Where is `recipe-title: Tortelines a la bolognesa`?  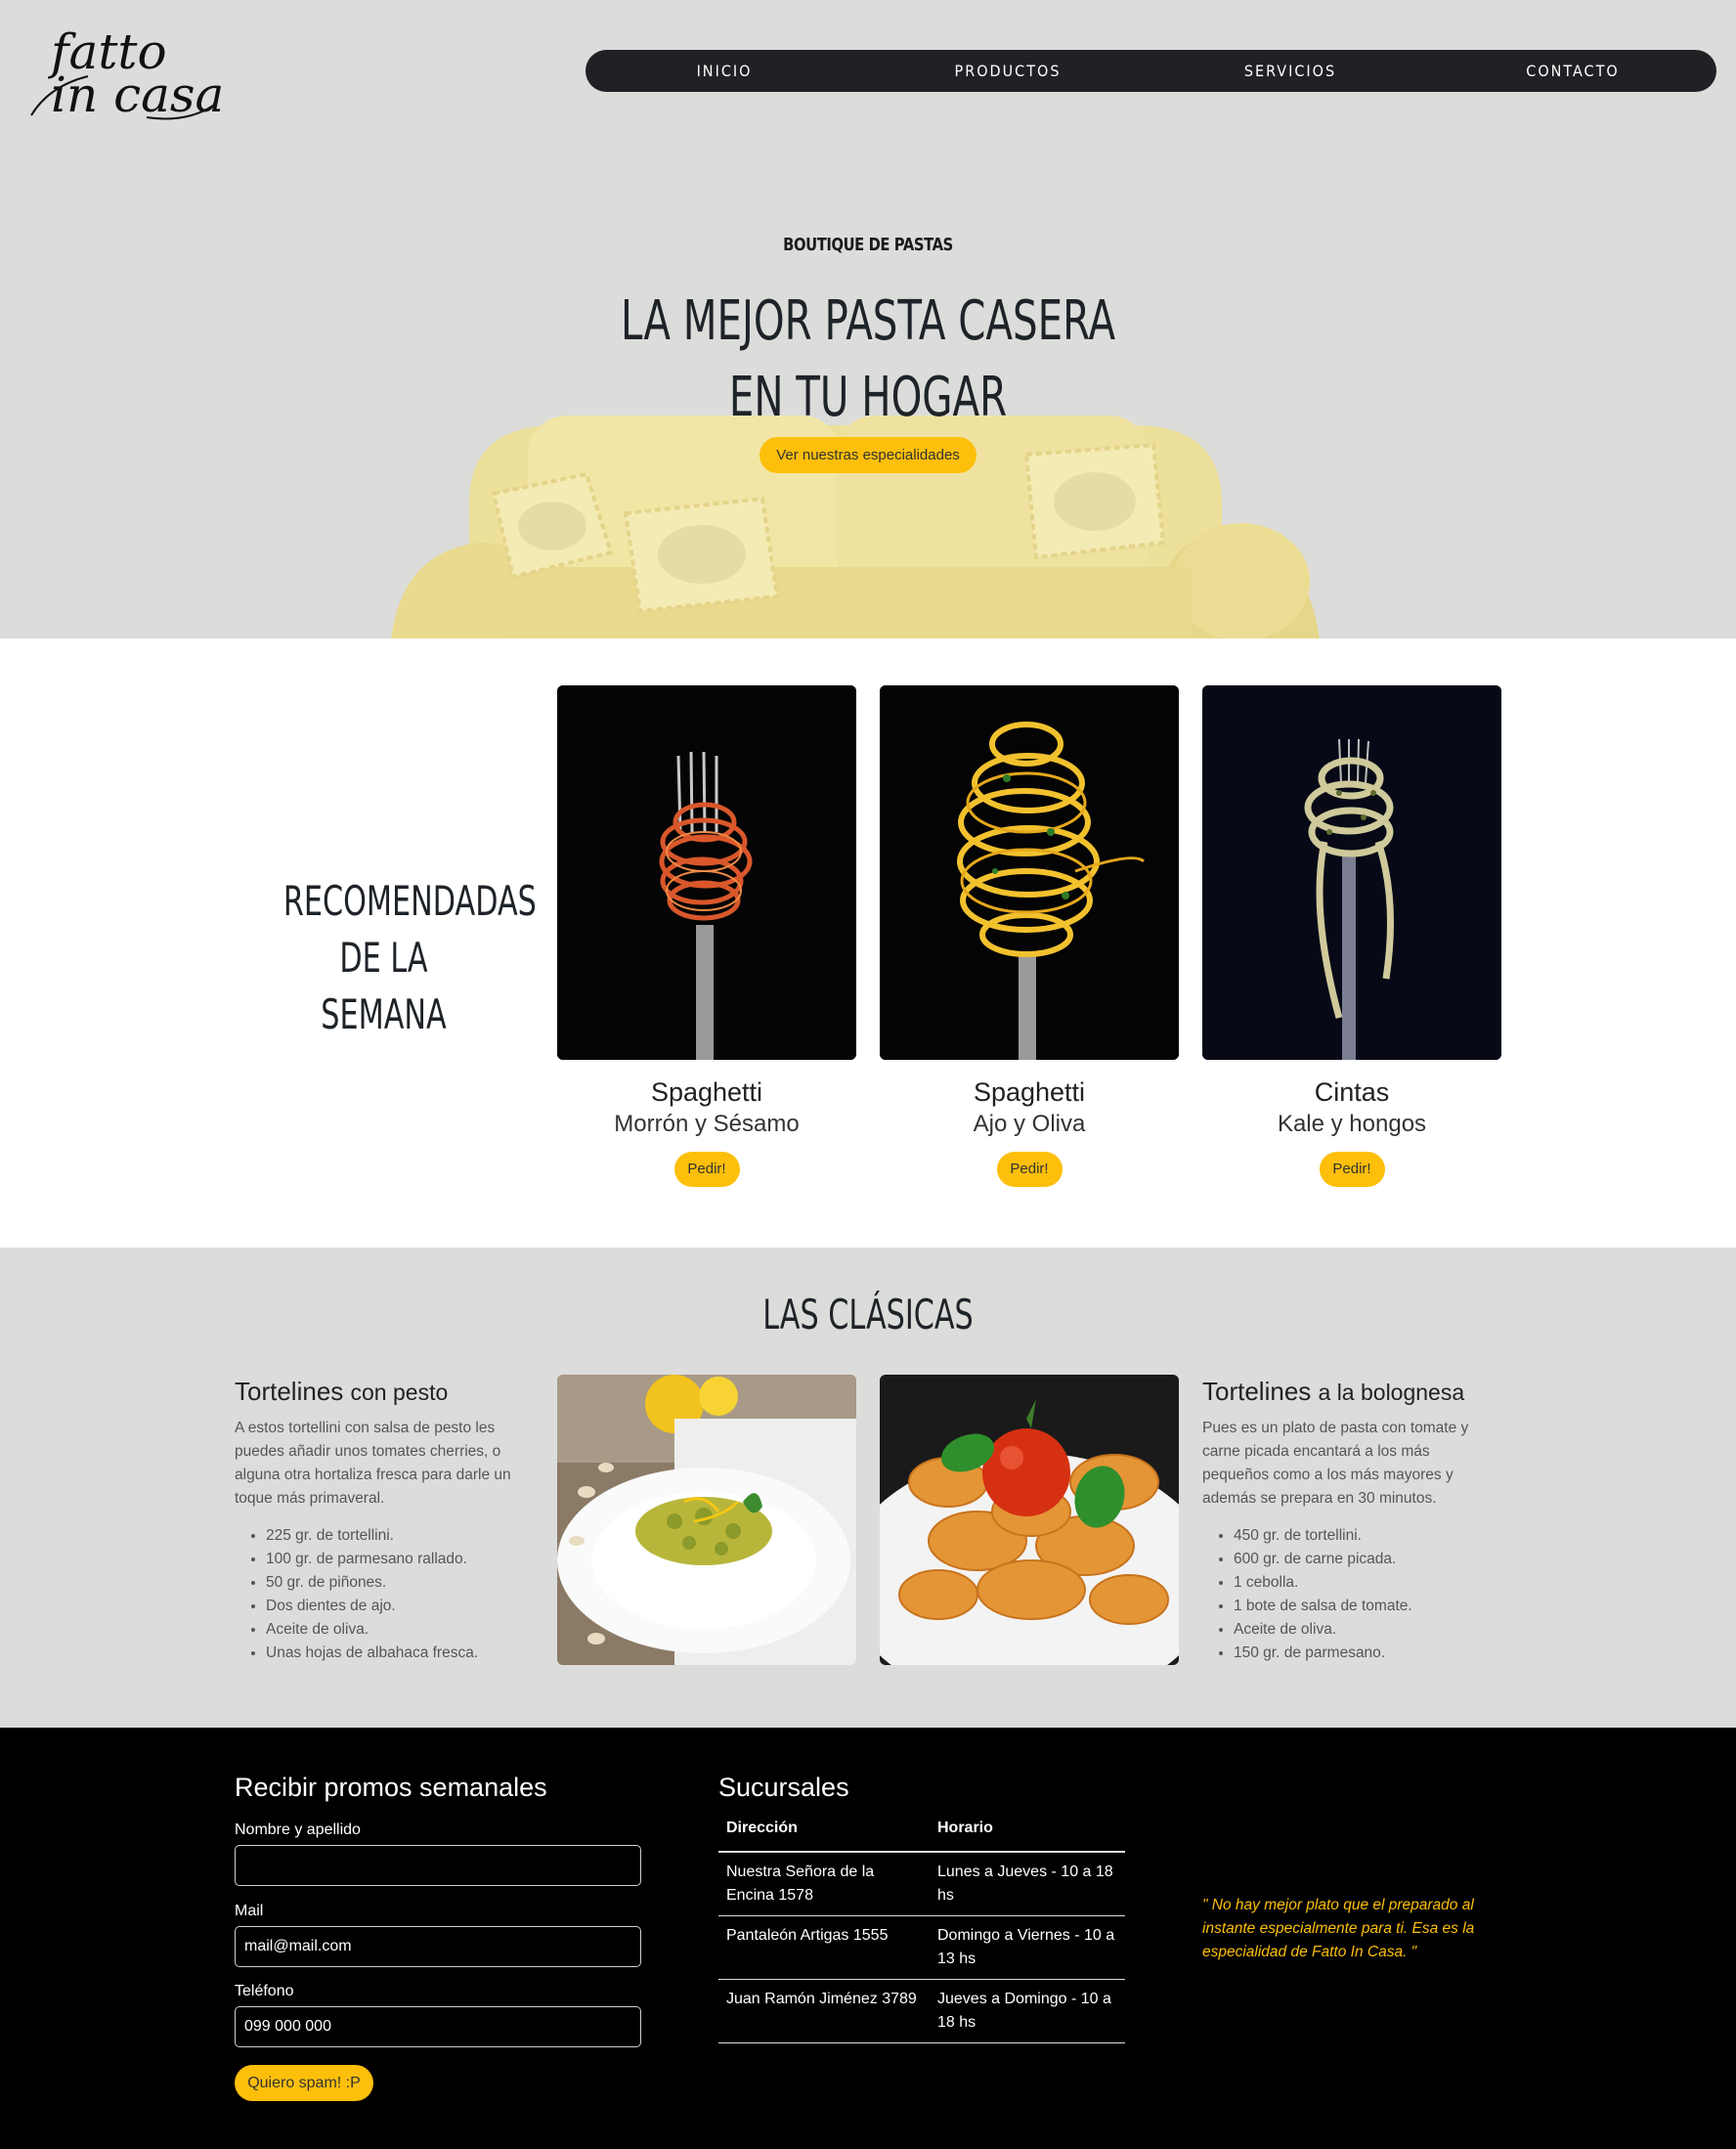
recipe-title: Tortelines a la bolognesa is located at coordinates (1349, 1392).